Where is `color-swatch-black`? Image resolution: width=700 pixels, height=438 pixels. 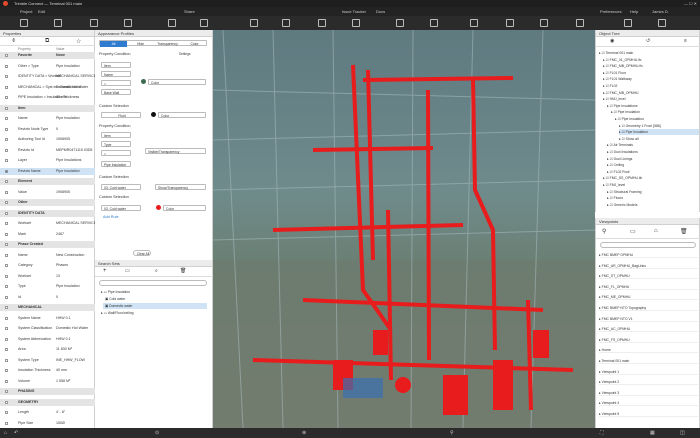 color-swatch-black is located at coordinates (153, 114).